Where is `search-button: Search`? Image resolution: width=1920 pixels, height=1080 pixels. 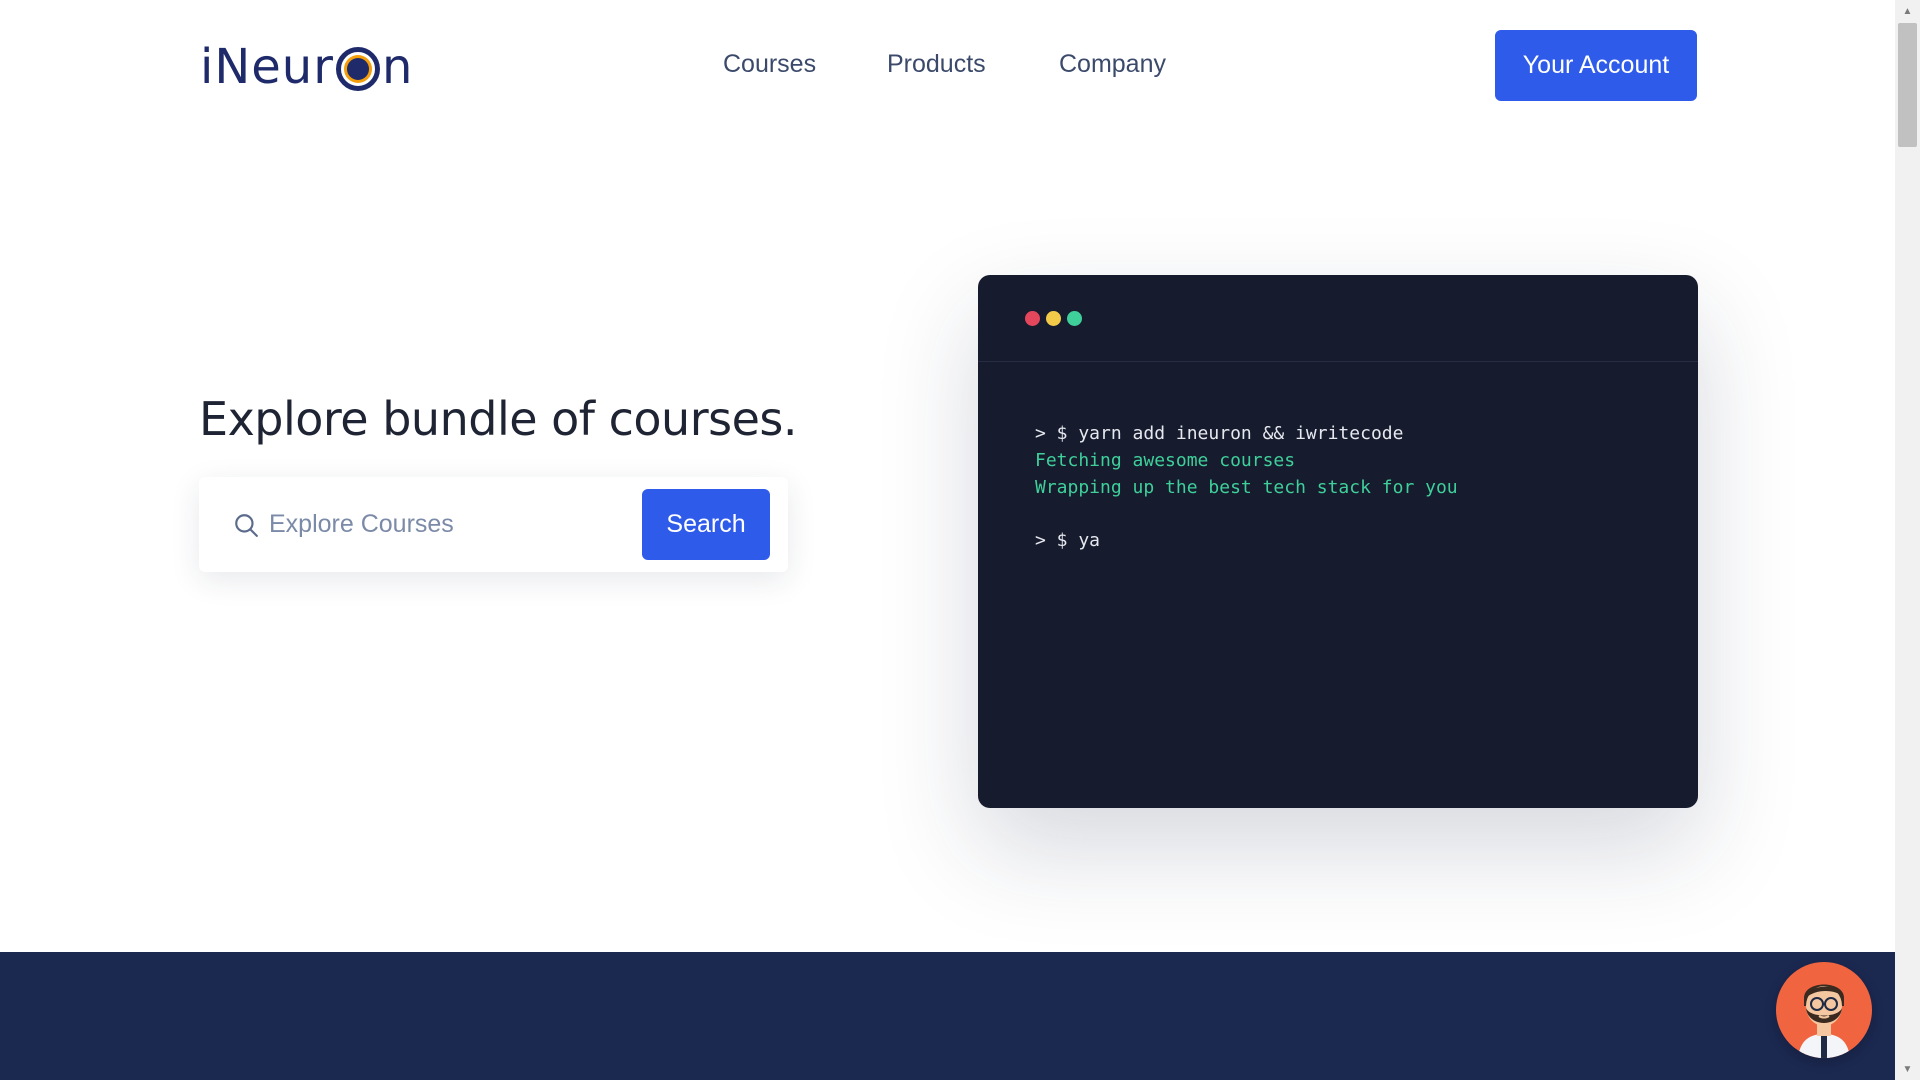
search-button: Search is located at coordinates (706, 524).